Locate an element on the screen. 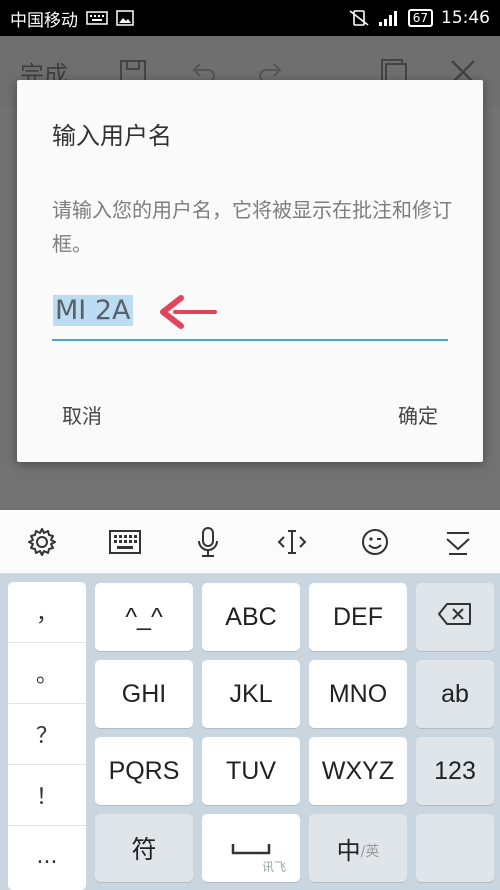  cancel-button: 取消 is located at coordinates (82, 414).